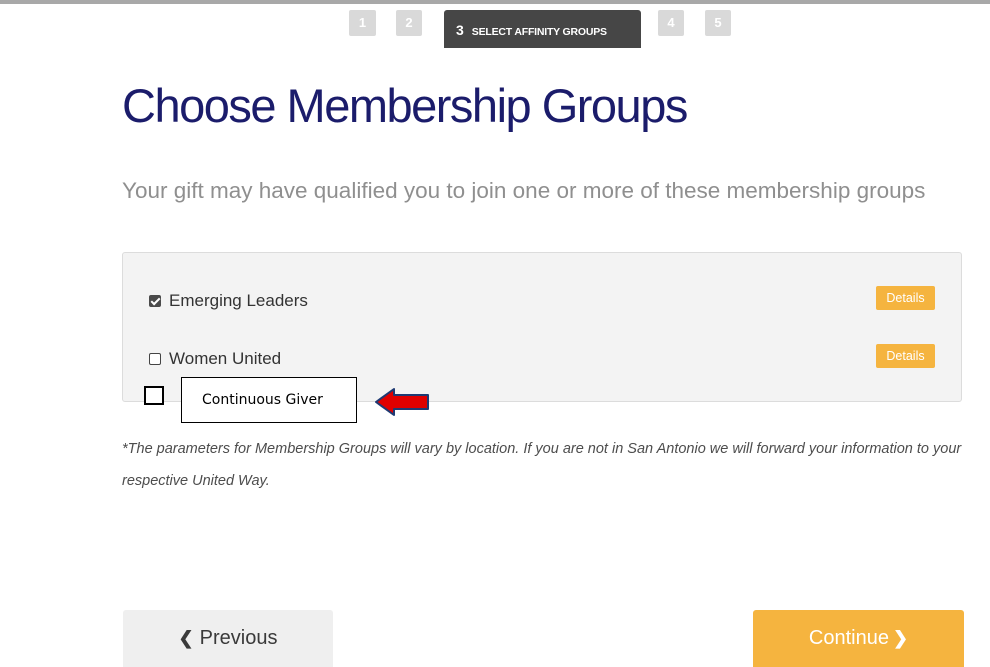 The image size is (990, 667). I want to click on step-3-label: SELECT AFFINITY GROUPS, so click(539, 32).